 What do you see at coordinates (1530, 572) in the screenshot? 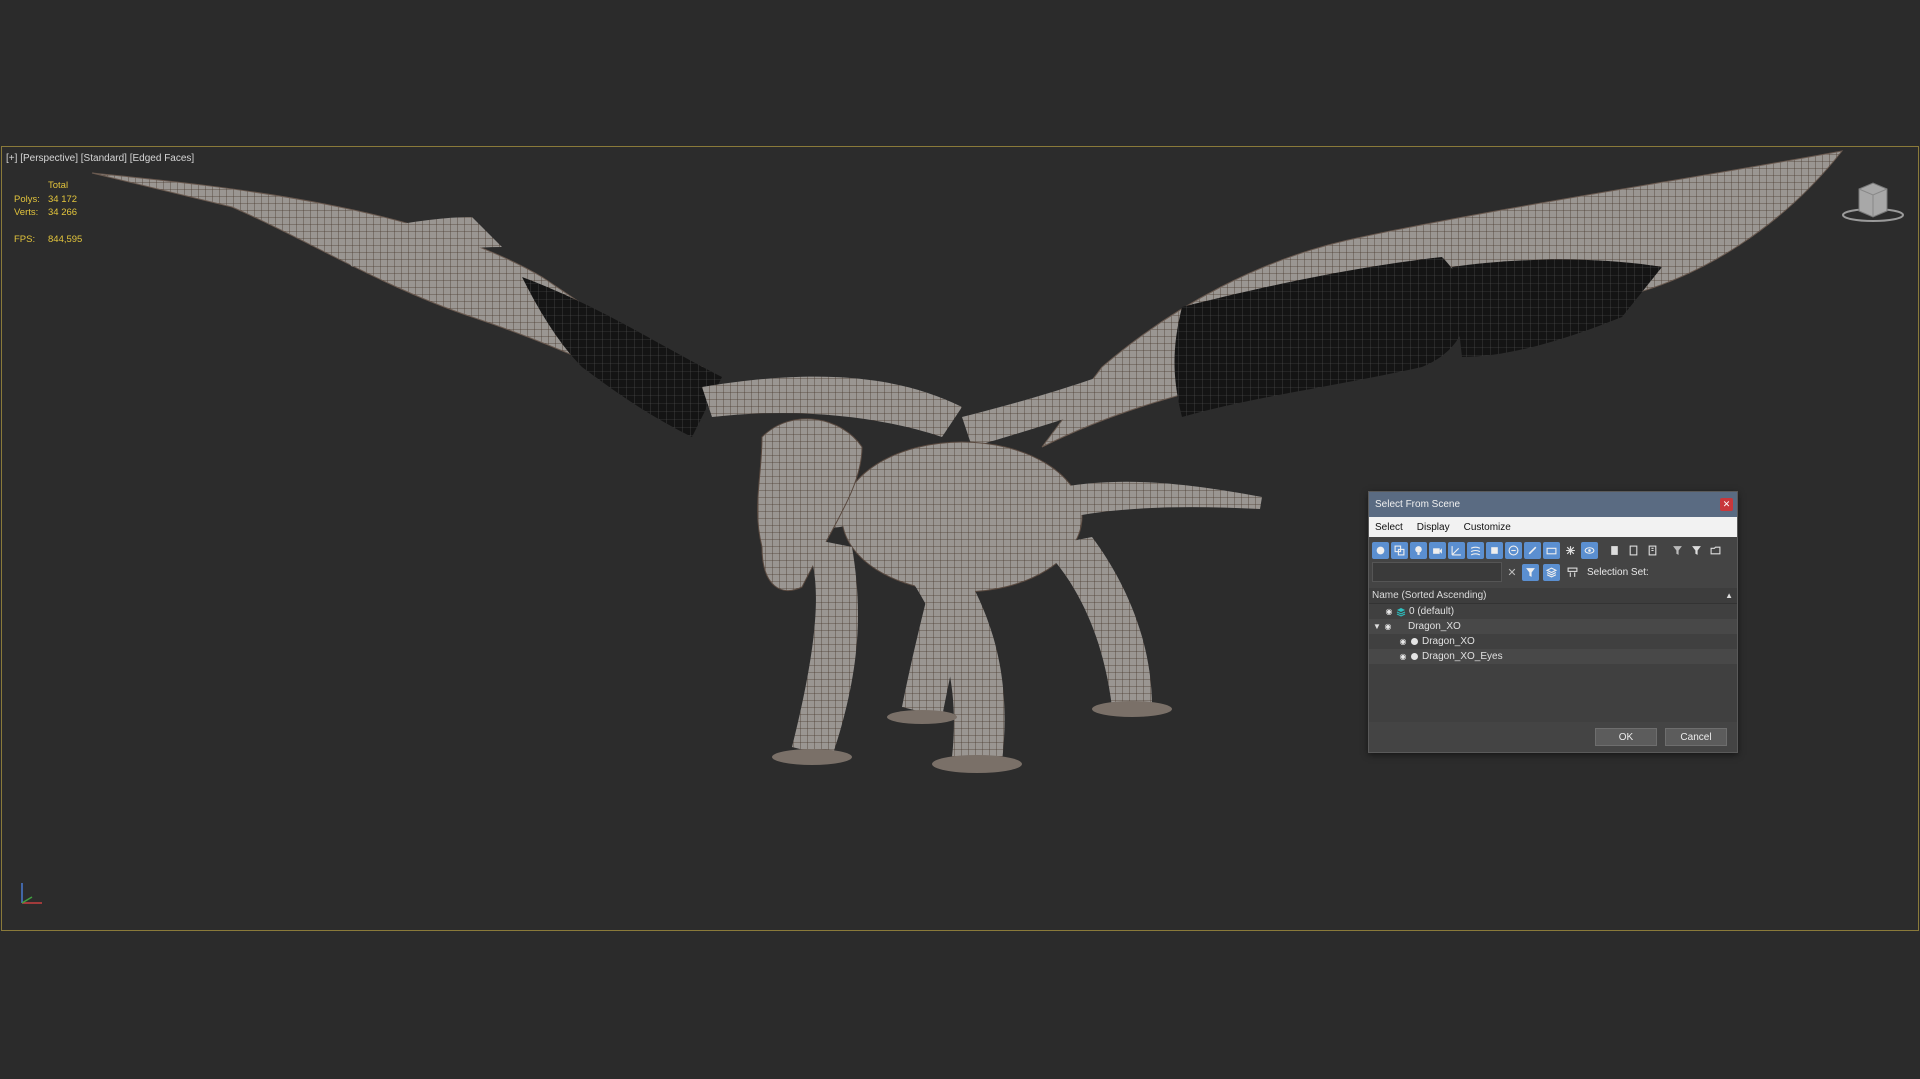
I see `find-case-icon` at bounding box center [1530, 572].